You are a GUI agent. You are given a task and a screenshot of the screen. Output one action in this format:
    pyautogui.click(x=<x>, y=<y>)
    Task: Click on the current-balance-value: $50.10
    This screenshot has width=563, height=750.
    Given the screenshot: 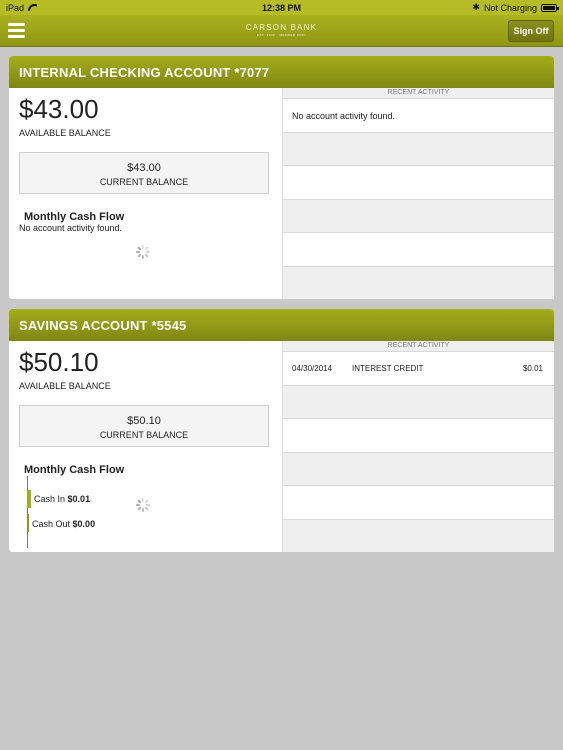 What is the action you would take?
    pyautogui.click(x=144, y=421)
    